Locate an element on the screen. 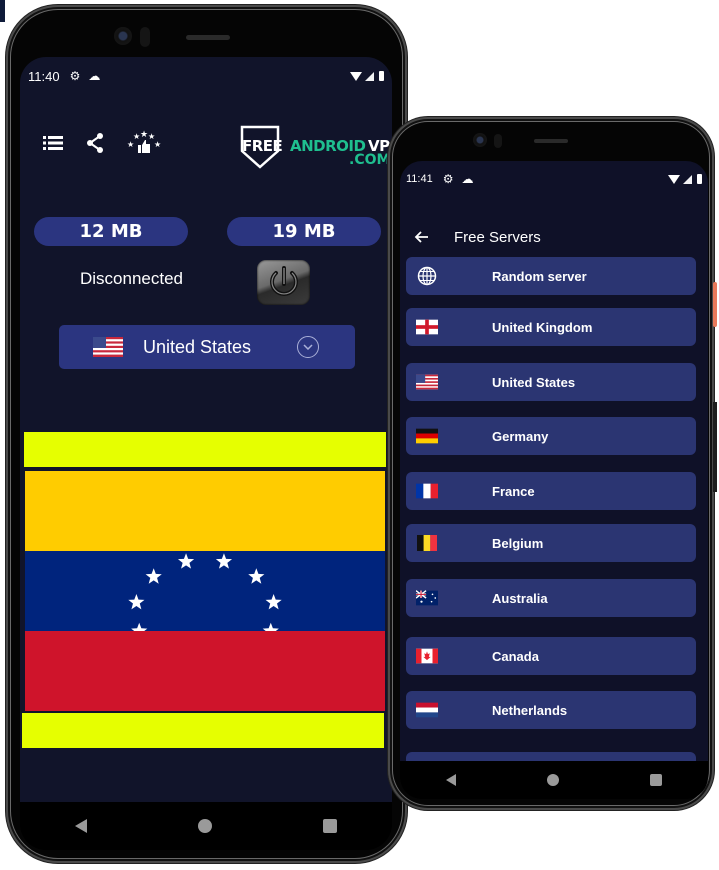 The height and width of the screenshot is (870, 719). globe-icon is located at coordinates (427, 276).